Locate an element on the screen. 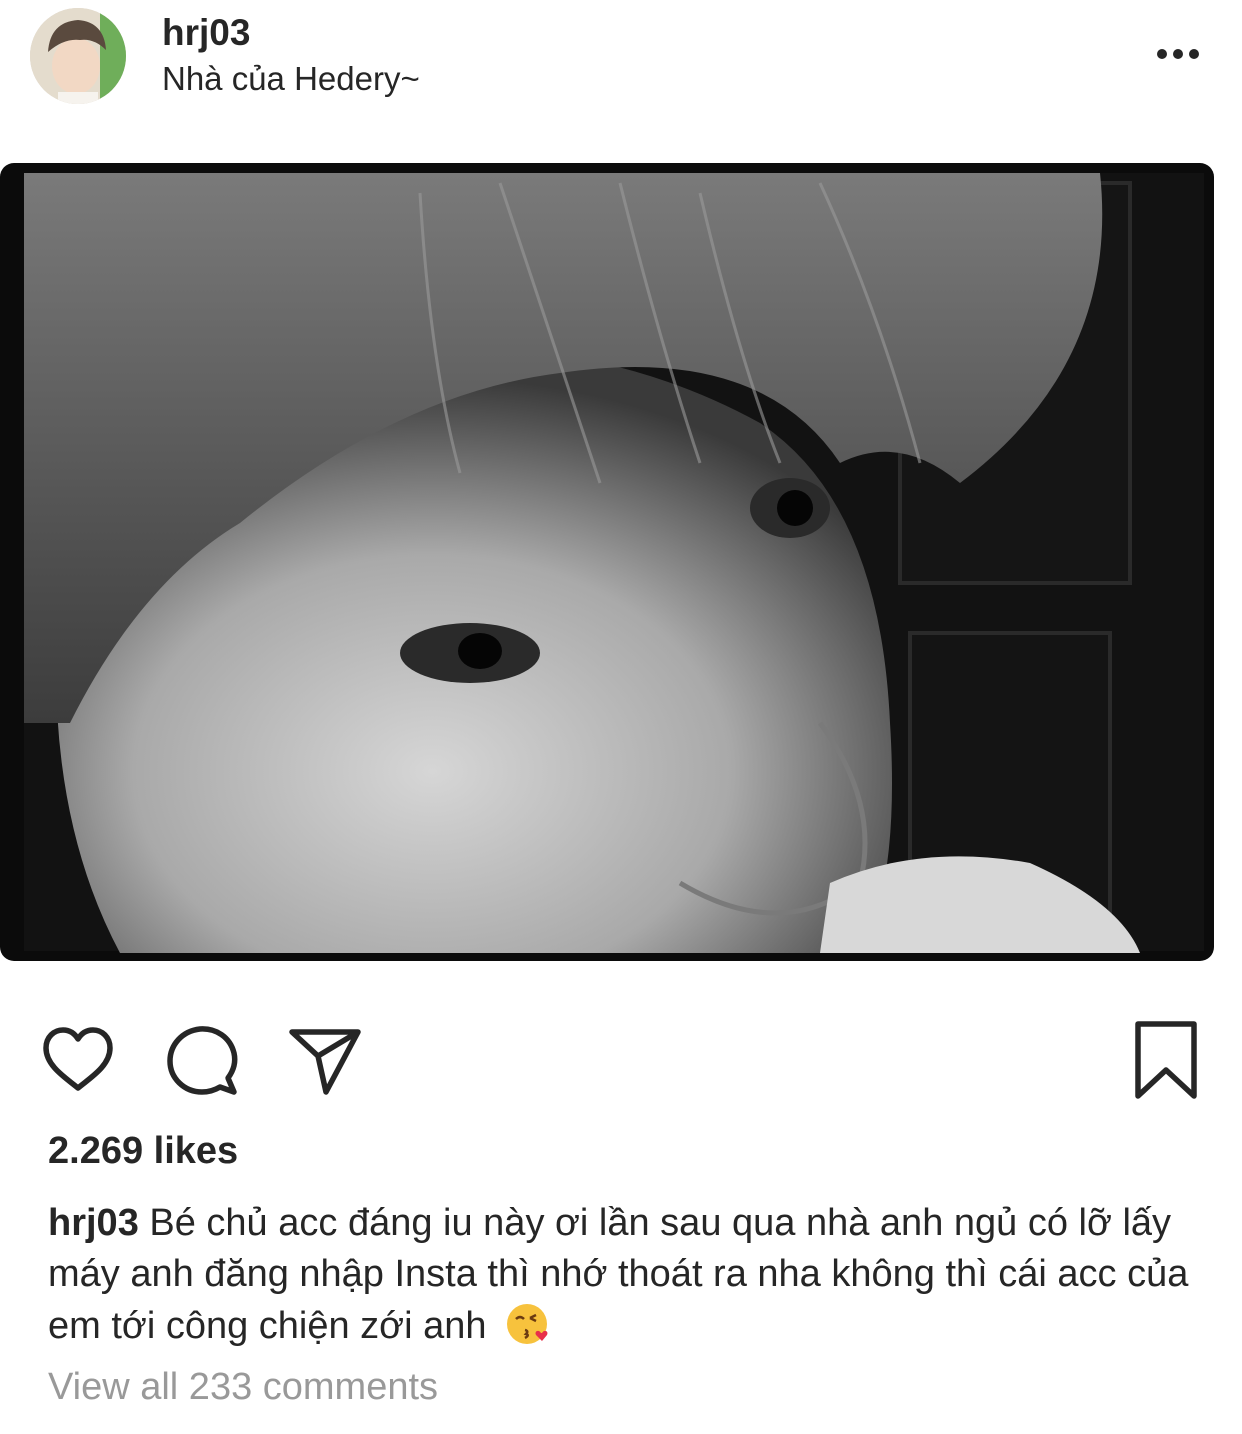 Image resolution: width=1242 pixels, height=1434 pixels. avatar-image is located at coordinates (78, 56).